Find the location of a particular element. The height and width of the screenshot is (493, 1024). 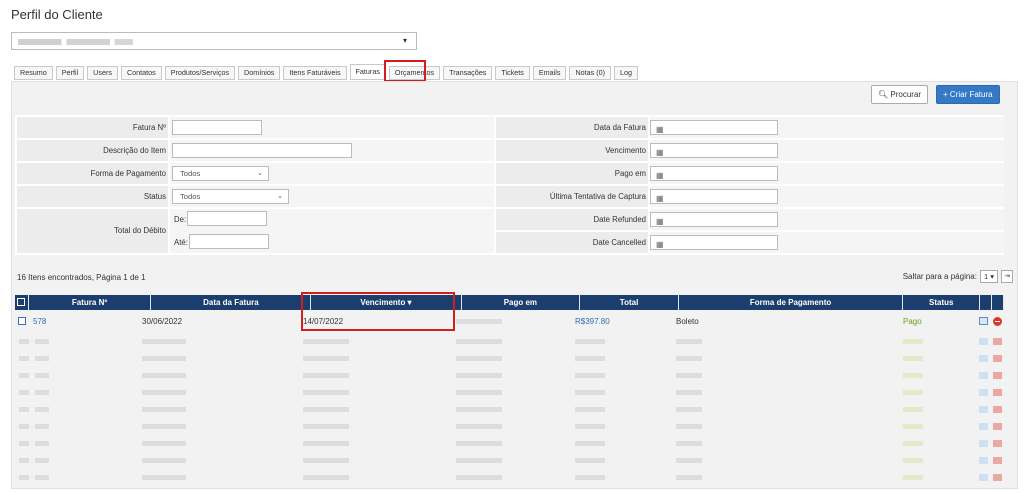

column-header: Total is located at coordinates (629, 302).